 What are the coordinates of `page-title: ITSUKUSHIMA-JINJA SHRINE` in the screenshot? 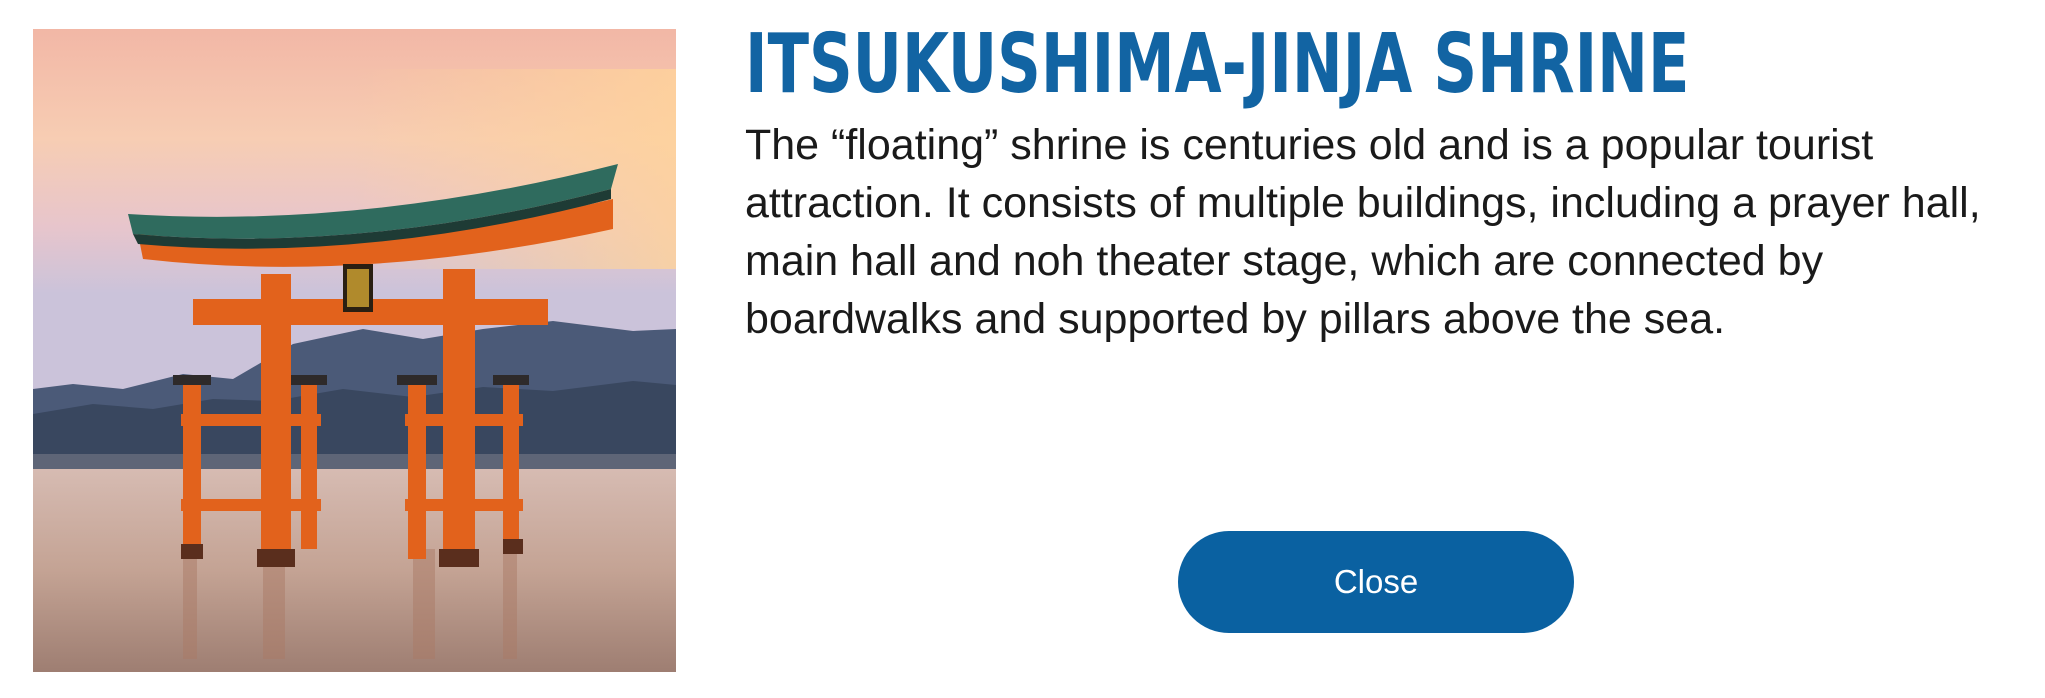 It's located at (1217, 64).